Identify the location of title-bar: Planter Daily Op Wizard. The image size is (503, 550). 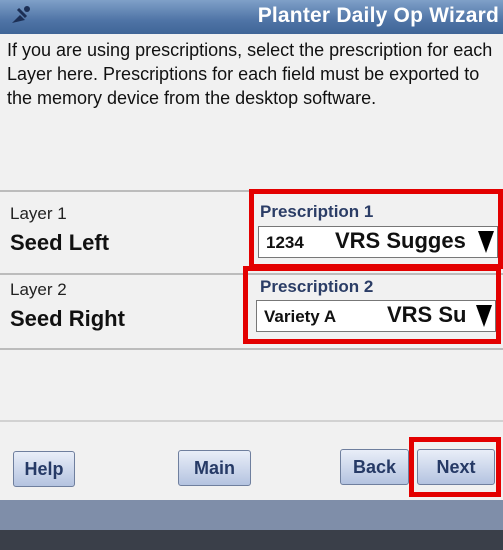
(251, 17).